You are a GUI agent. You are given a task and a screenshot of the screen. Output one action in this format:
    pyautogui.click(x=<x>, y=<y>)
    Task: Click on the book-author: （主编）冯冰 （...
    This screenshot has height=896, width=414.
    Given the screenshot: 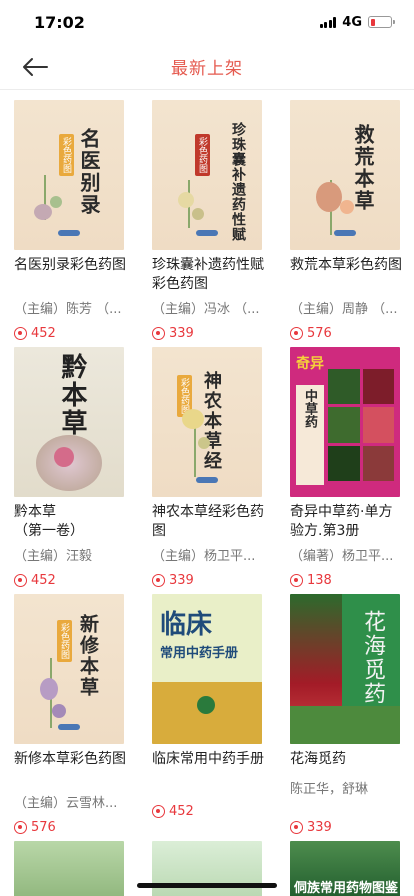 What is the action you would take?
    pyautogui.click(x=206, y=309)
    